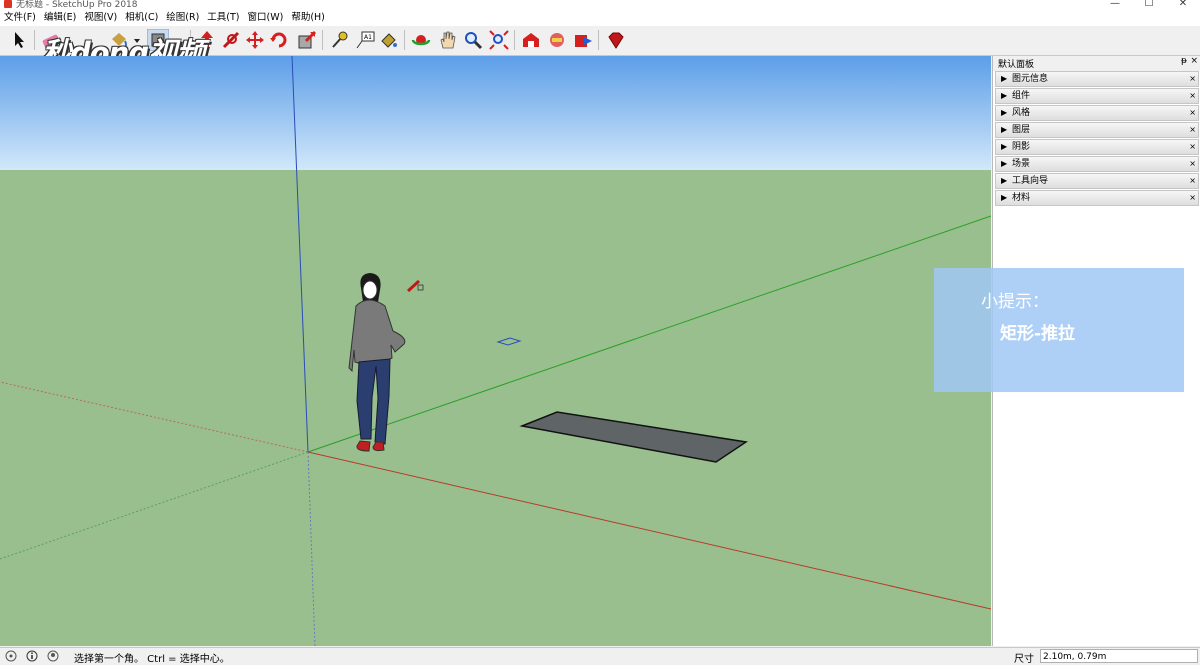 The height and width of the screenshot is (665, 1200). I want to click on ruby-icon, so click(615, 40).